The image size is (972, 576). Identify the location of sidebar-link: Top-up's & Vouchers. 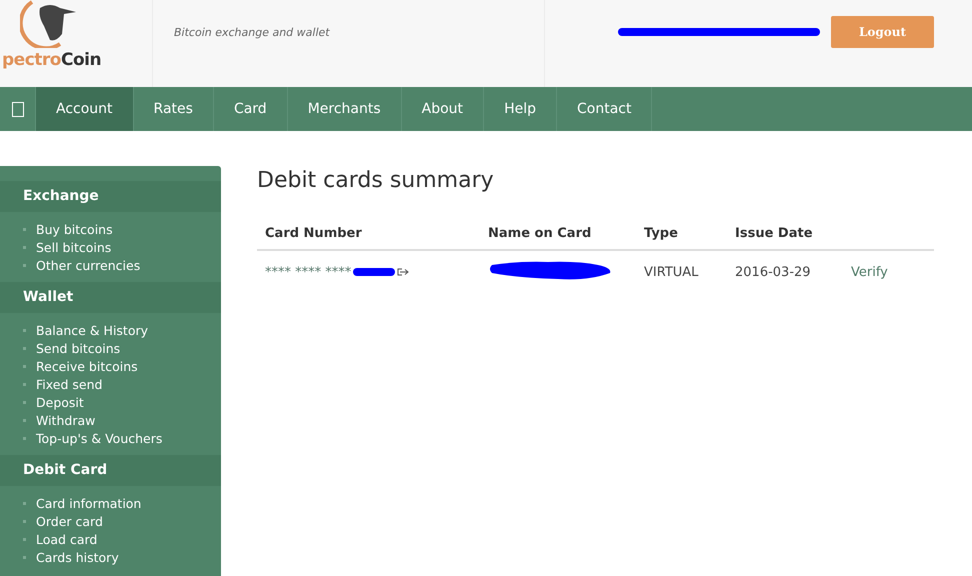
(99, 438).